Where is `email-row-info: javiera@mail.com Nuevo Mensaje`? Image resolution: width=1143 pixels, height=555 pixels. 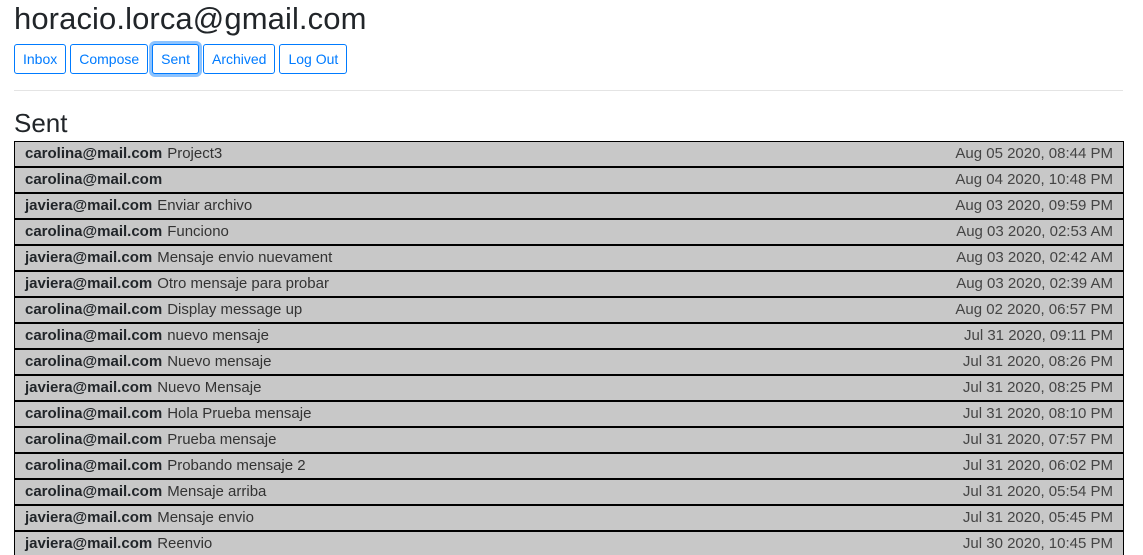 email-row-info: javiera@mail.com Nuevo Mensaje is located at coordinates (143, 388).